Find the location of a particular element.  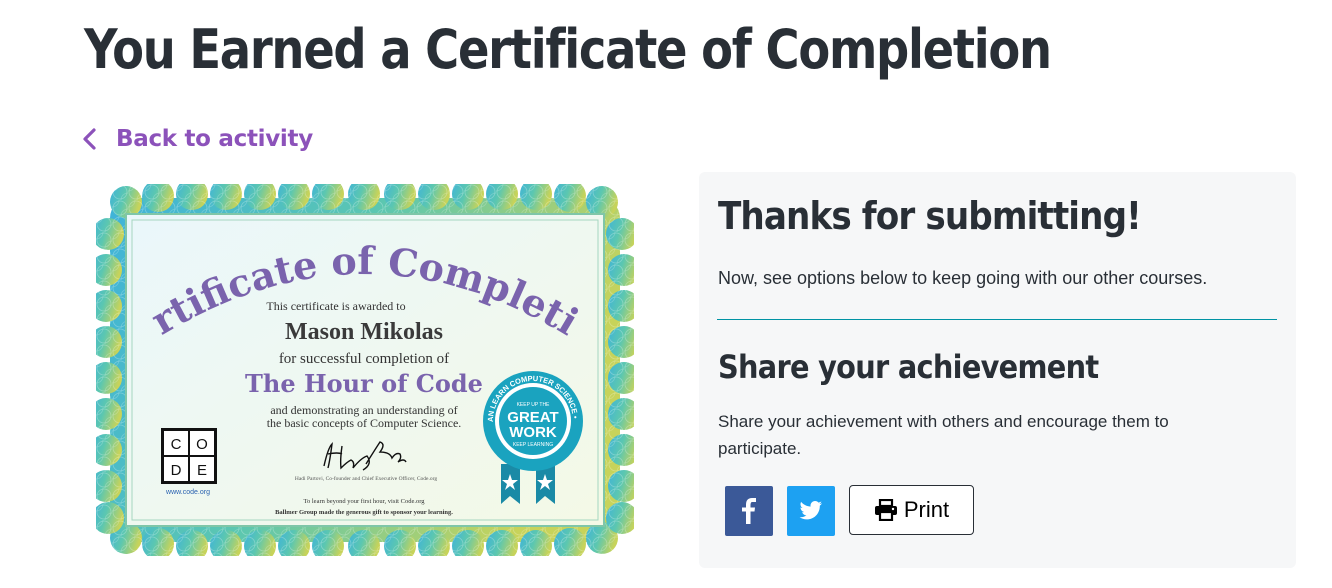

logo-letter-o: O is located at coordinates (202, 444).